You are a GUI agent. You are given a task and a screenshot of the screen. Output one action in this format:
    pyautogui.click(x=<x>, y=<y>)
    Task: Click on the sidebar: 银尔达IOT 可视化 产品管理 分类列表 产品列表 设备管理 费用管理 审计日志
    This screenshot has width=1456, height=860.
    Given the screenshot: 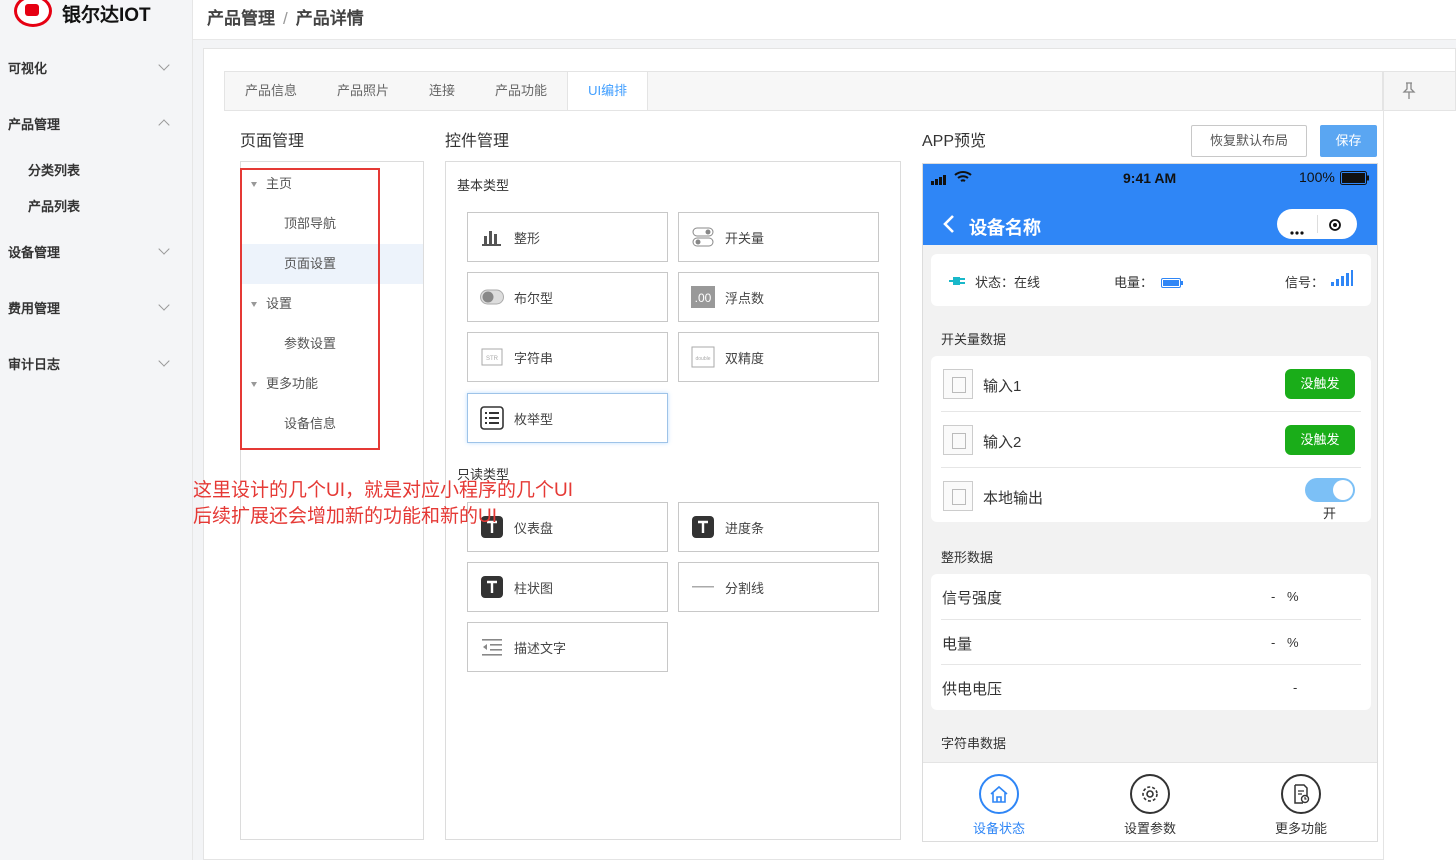 What is the action you would take?
    pyautogui.click(x=96, y=430)
    